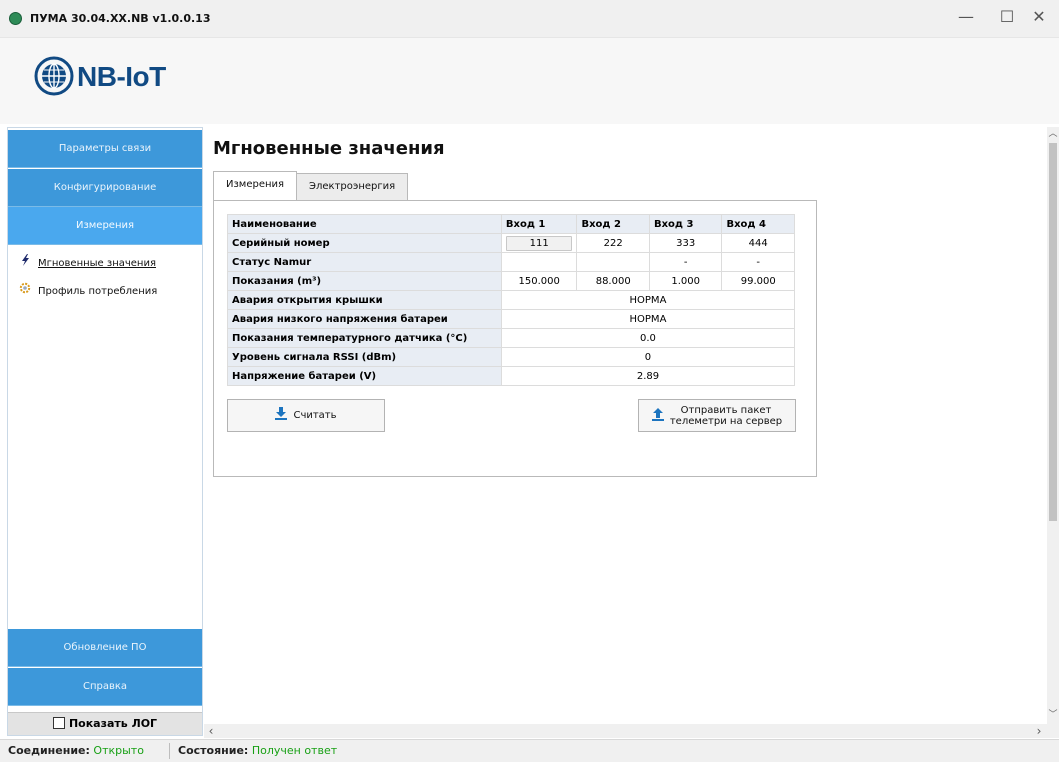  I want to click on read-button: Считать, so click(306, 415).